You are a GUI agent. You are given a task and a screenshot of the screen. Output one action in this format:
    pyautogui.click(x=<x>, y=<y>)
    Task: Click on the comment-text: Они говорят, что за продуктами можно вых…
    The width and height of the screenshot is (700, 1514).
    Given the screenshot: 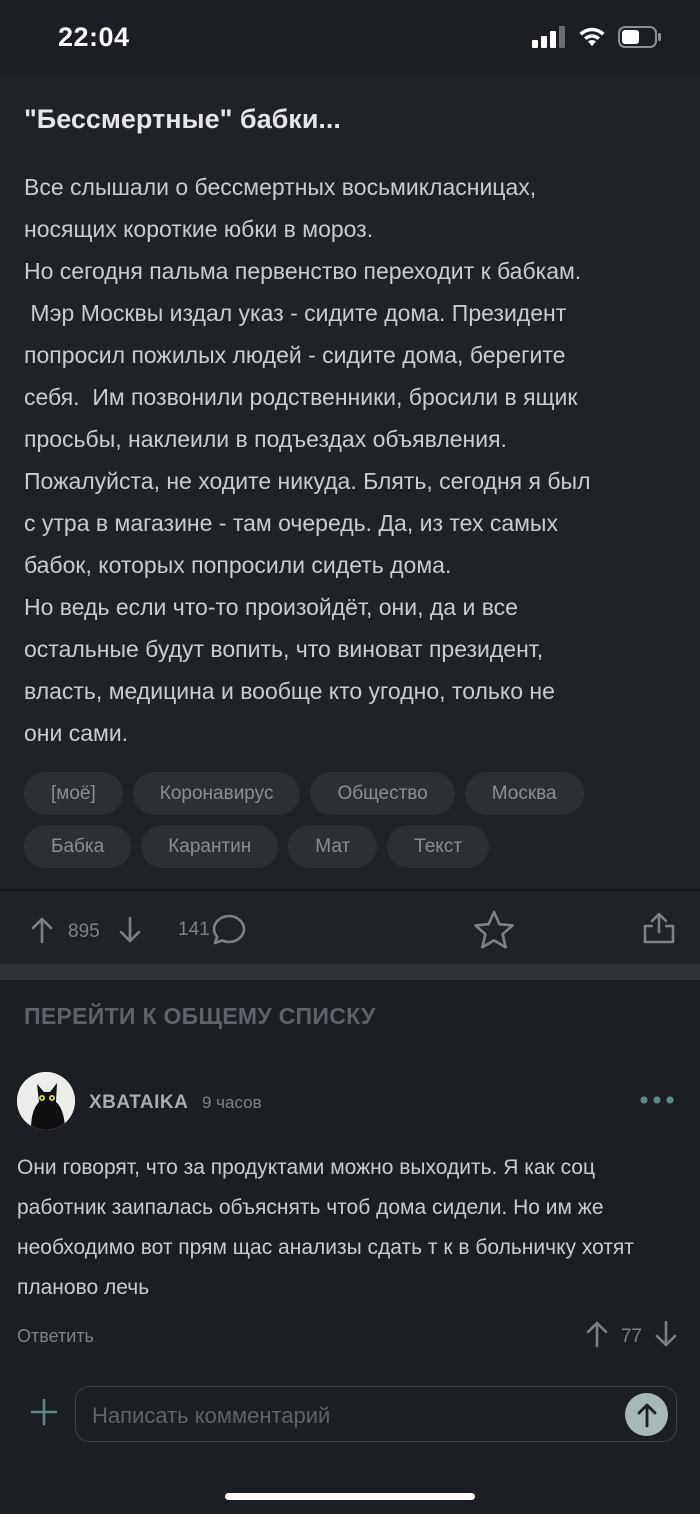 What is the action you would take?
    pyautogui.click(x=325, y=1227)
    